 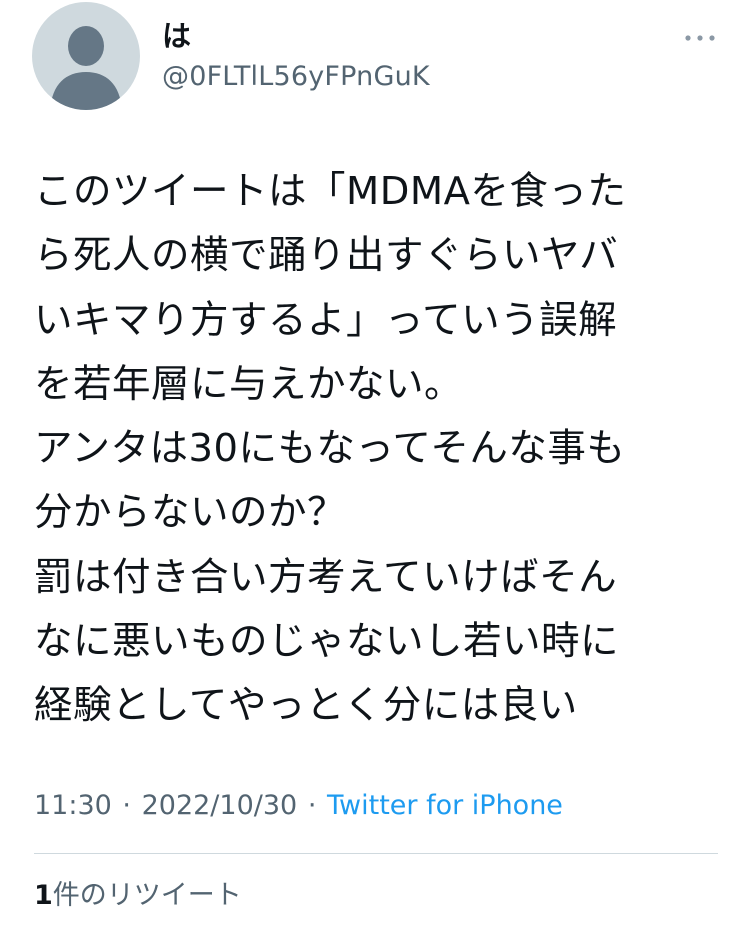 I want to click on author-display-name: は, so click(x=176, y=36).